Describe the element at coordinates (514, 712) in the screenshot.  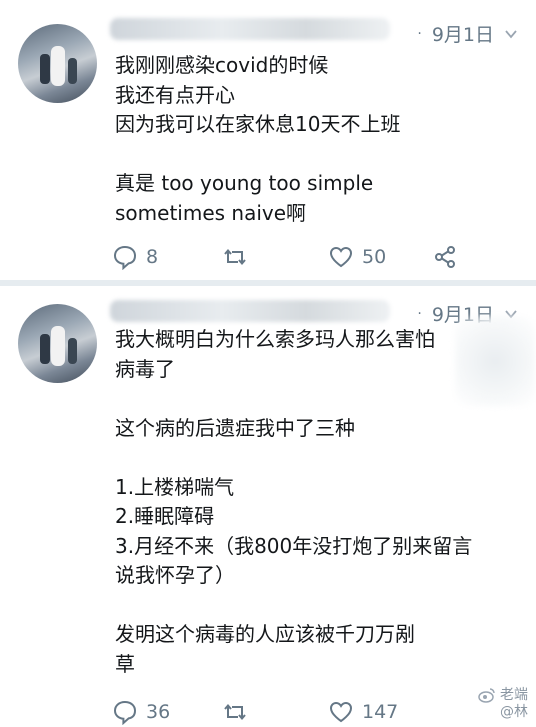
I see `watermark-line2: @林` at that location.